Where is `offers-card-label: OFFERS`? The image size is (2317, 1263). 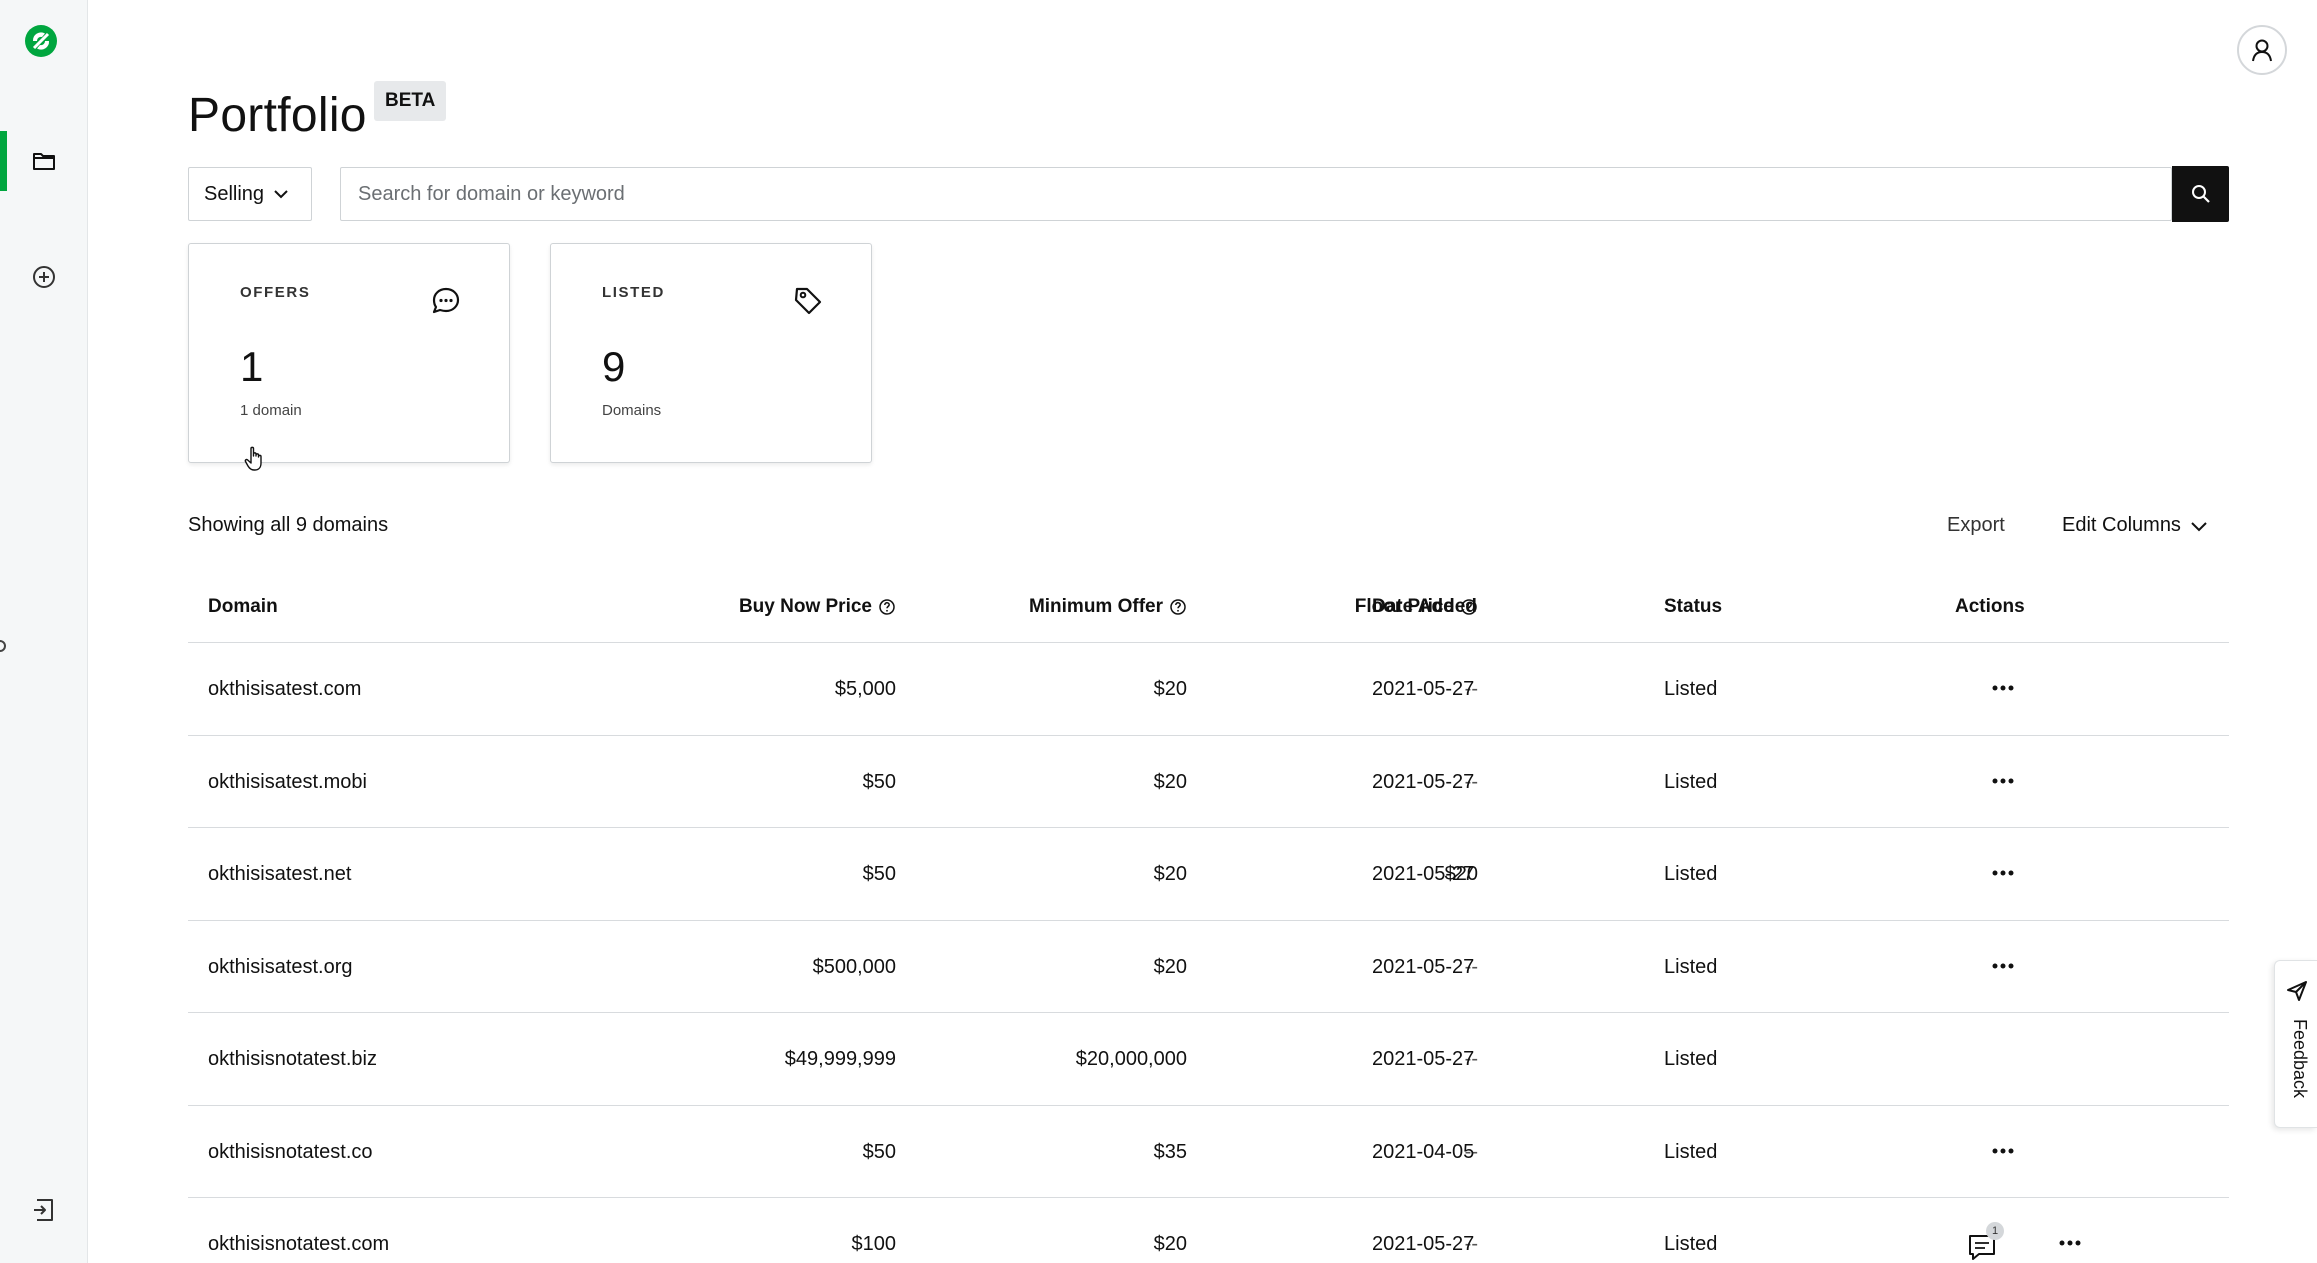 offers-card-label: OFFERS is located at coordinates (275, 292).